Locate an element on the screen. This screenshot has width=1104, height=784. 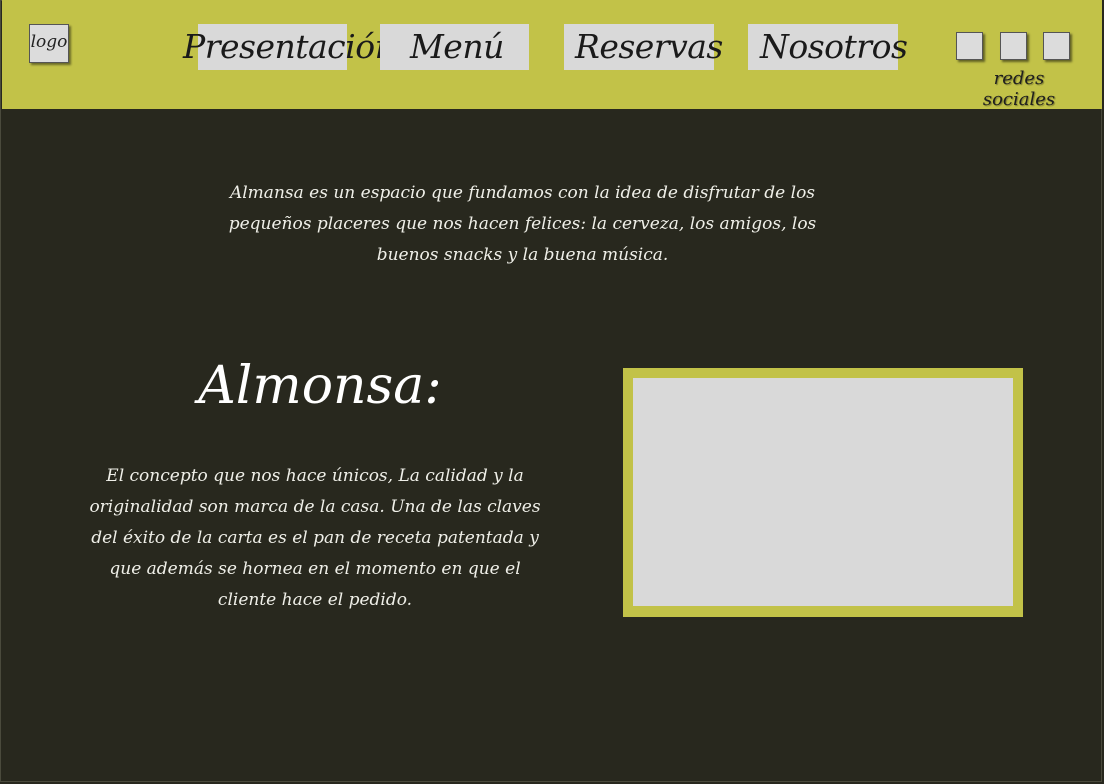
social-label: redes sociales is located at coordinates (1019, 89).